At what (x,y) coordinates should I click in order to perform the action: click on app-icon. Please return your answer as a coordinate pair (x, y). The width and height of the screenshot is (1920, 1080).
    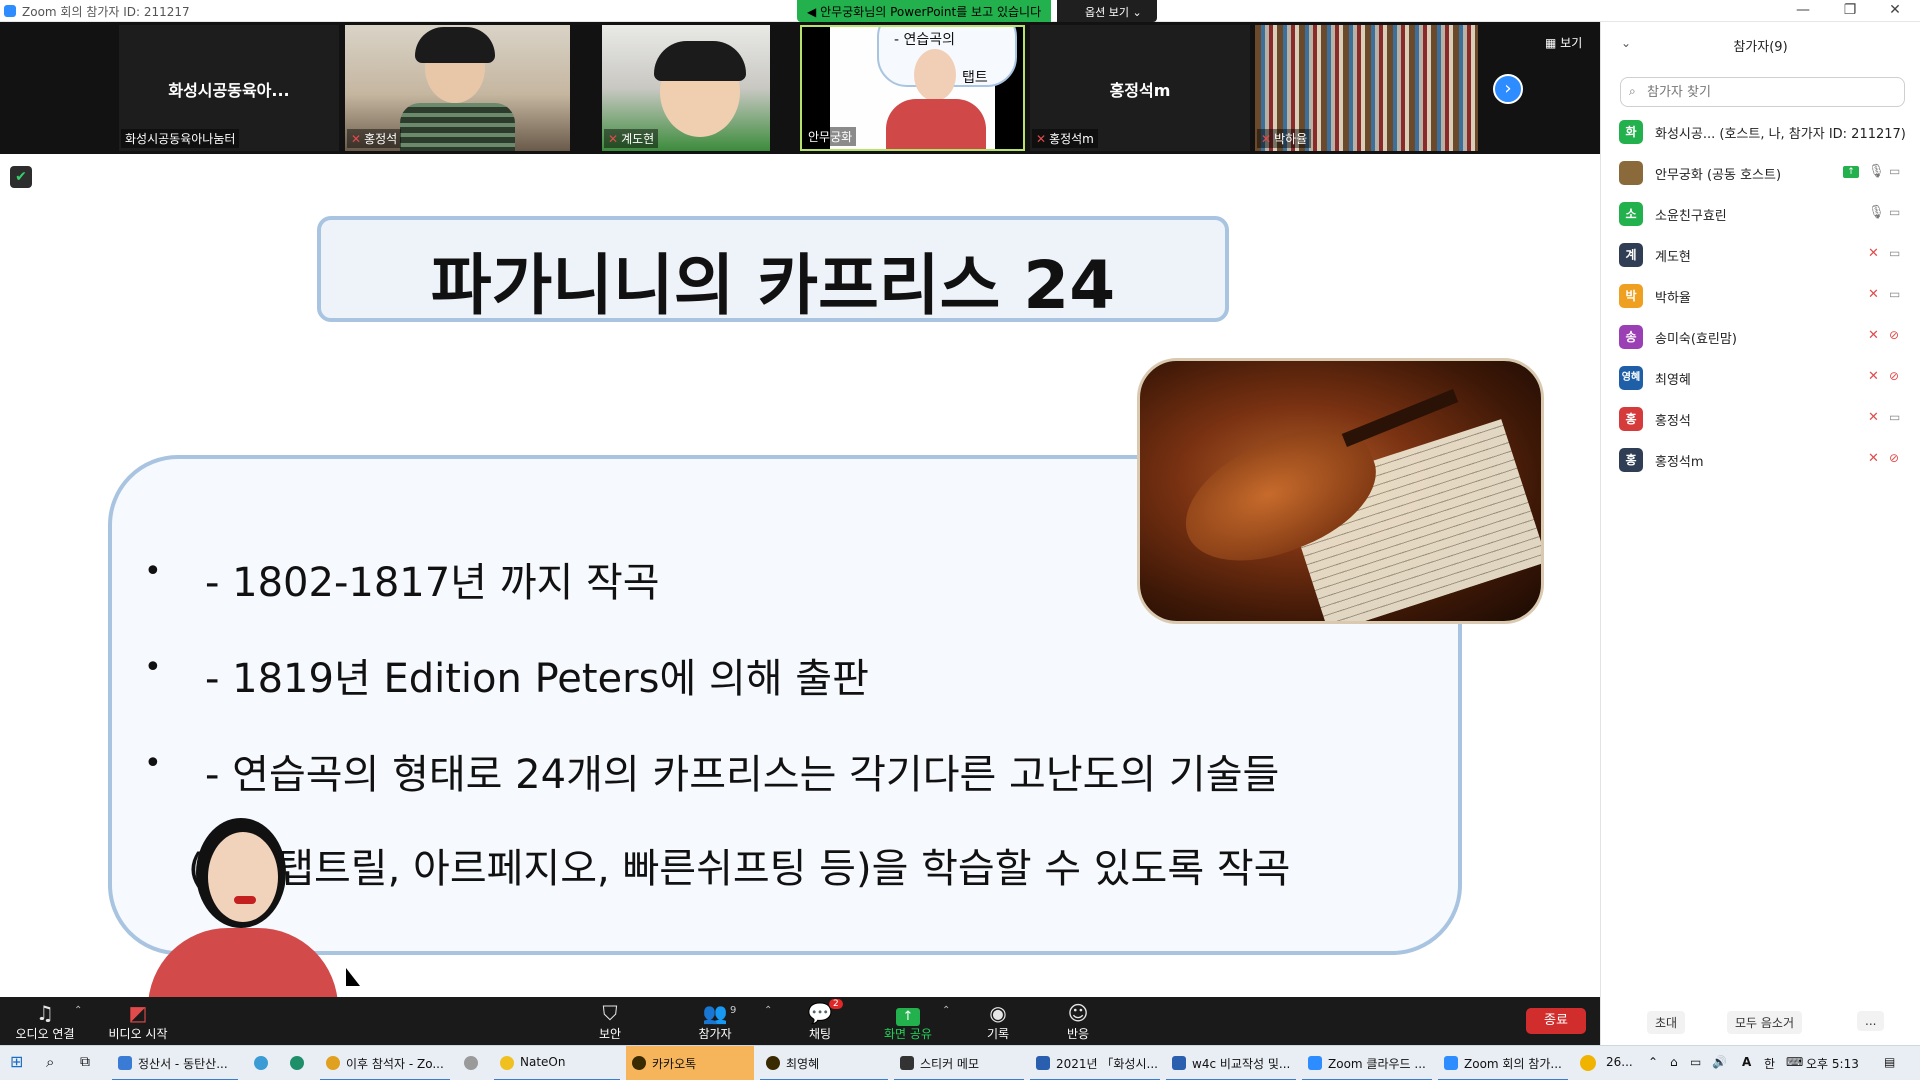
    Looking at the image, I should click on (471, 1063).